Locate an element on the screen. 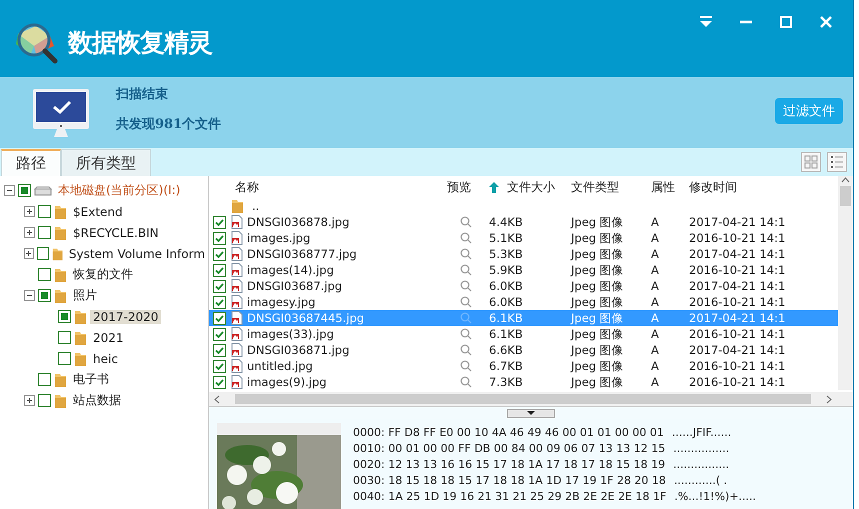 This screenshot has height=509, width=859. file-row: images.jpg 5.1KB Jpeg 图像 A 2016-10-21 14:1 is located at coordinates (523, 238).